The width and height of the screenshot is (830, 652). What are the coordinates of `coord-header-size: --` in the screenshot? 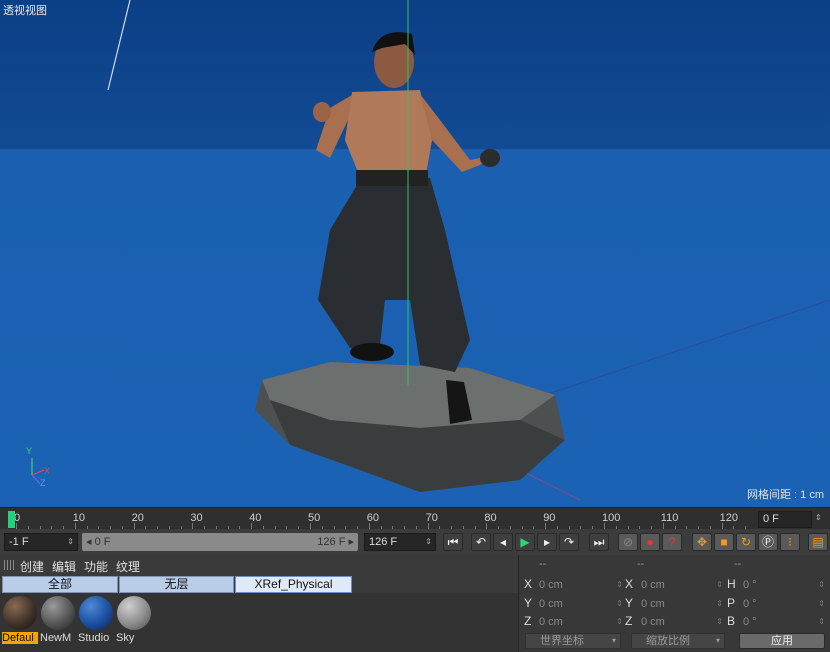 It's located at (641, 564).